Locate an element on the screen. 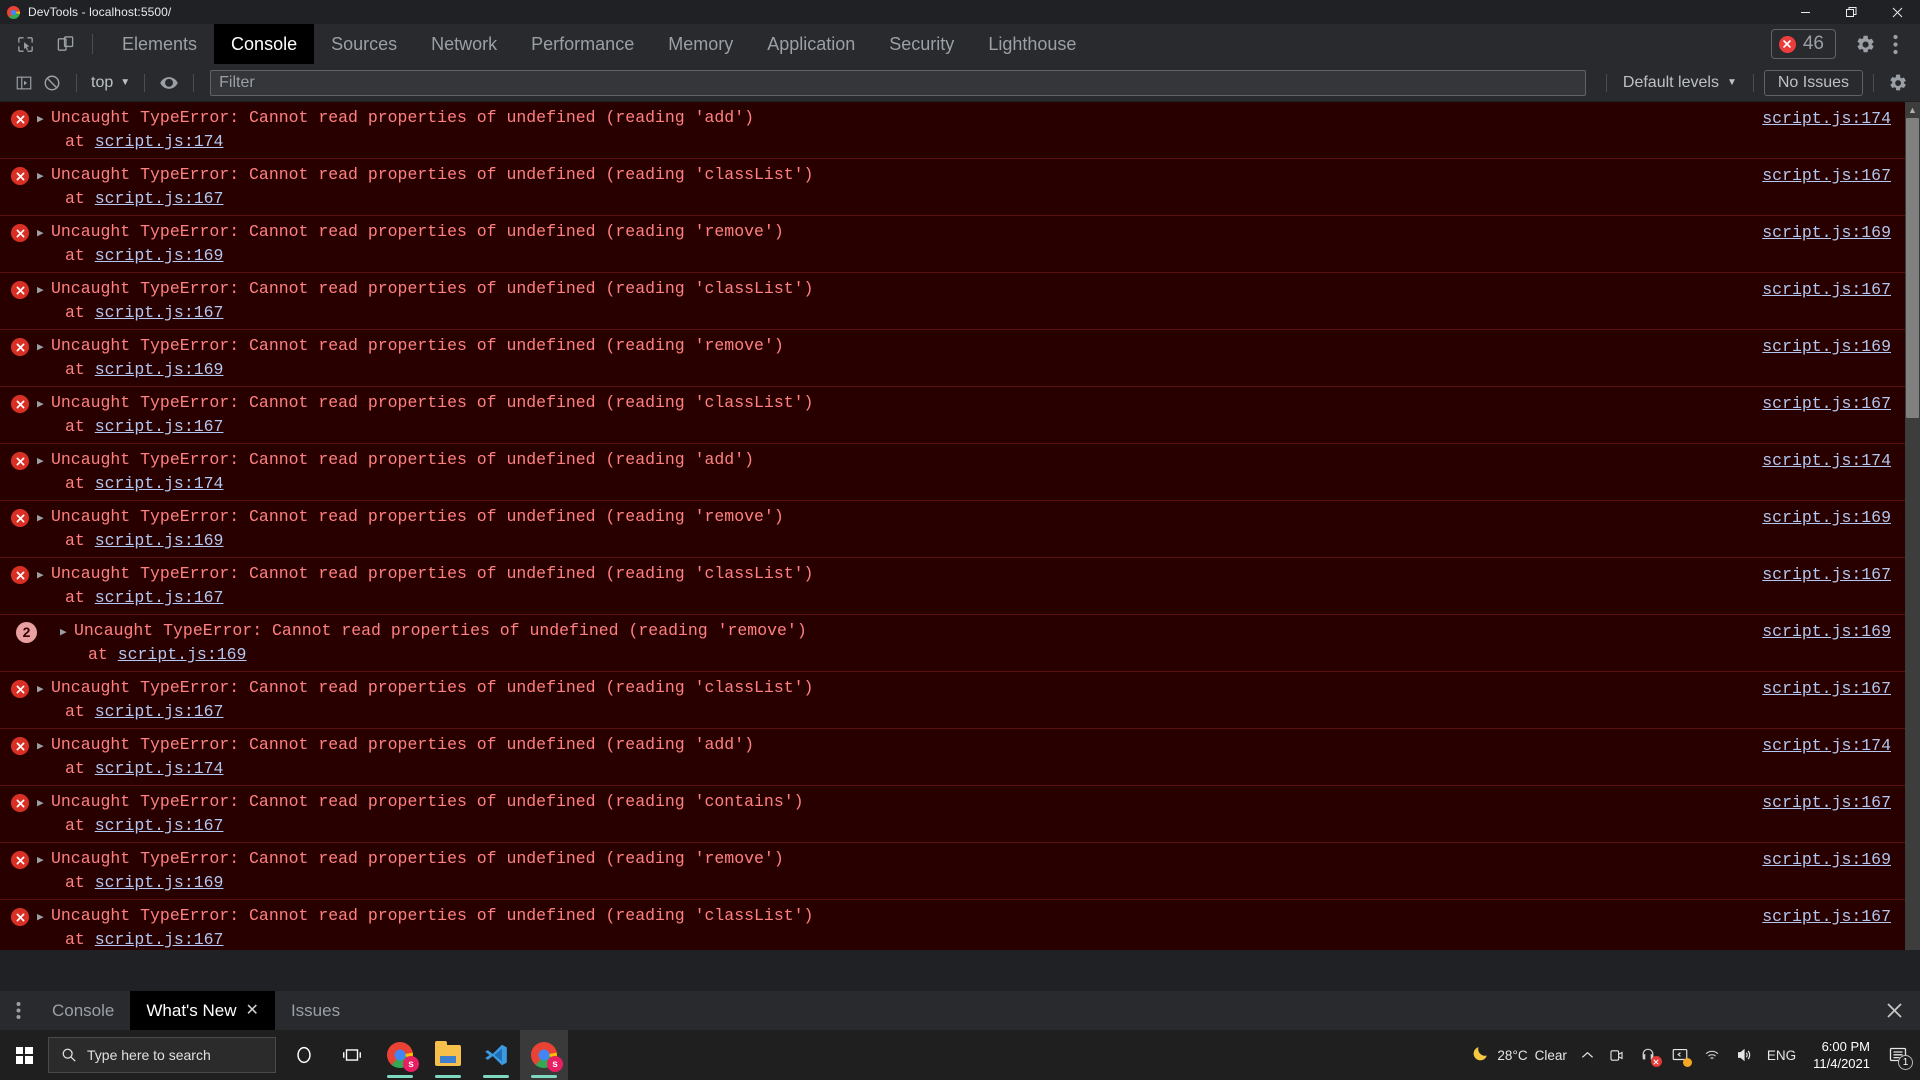 The width and height of the screenshot is (1920, 1080). windows-start-icon is located at coordinates (24, 1055).